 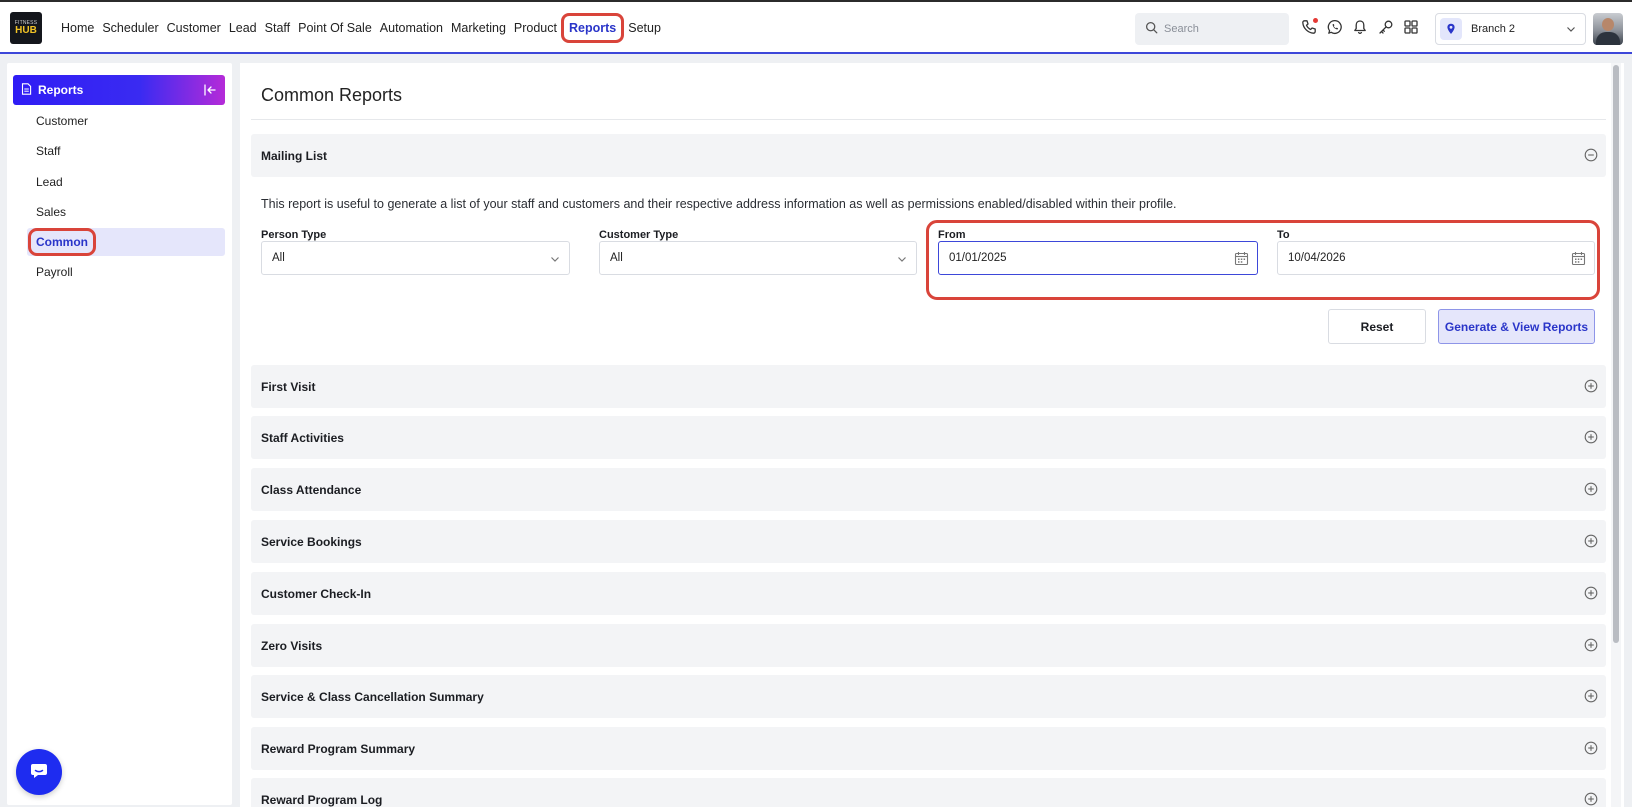 I want to click on apps-grid-icon, so click(x=1411, y=27).